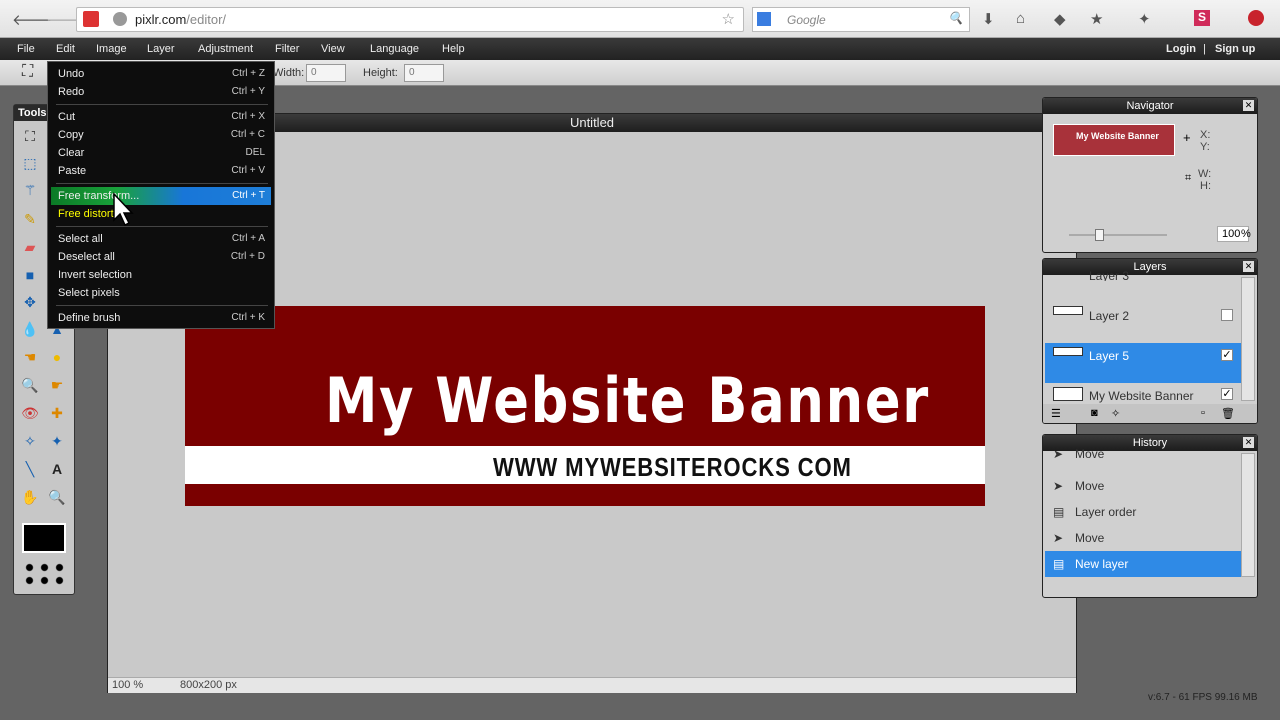 The height and width of the screenshot is (720, 1280). What do you see at coordinates (453, 49) in the screenshot?
I see `menu-help: Help` at bounding box center [453, 49].